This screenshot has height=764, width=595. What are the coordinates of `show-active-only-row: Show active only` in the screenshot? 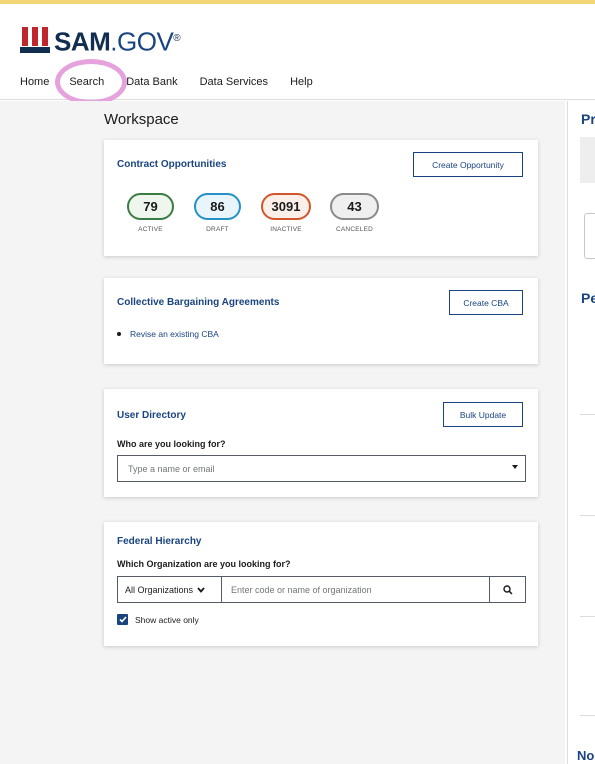 It's located at (158, 619).